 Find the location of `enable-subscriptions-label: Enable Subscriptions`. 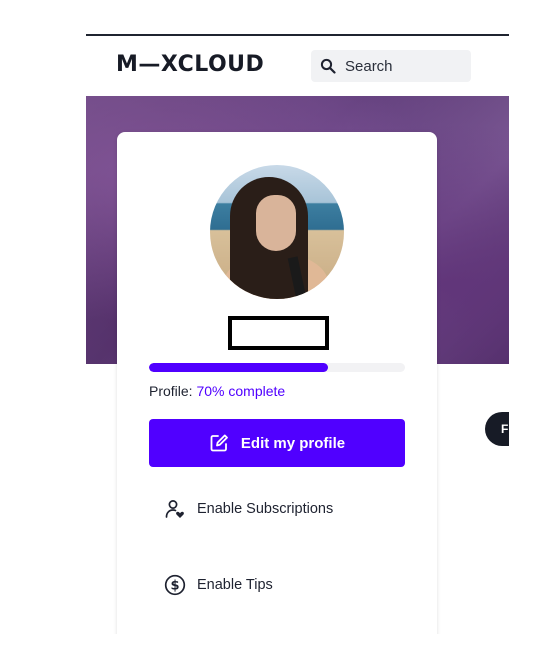

enable-subscriptions-label: Enable Subscriptions is located at coordinates (265, 509).